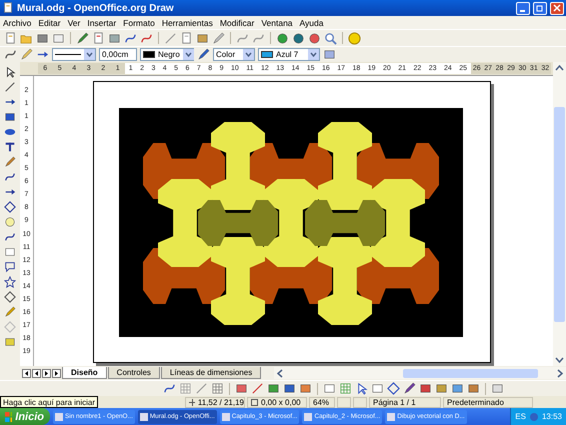  Describe the element at coordinates (254, 402) in the screenshot. I see `size-icon` at that location.